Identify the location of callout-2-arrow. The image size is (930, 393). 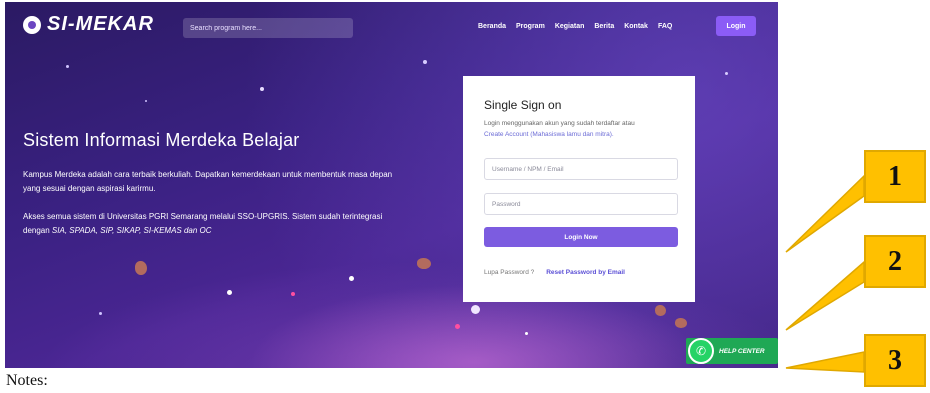
(825, 295).